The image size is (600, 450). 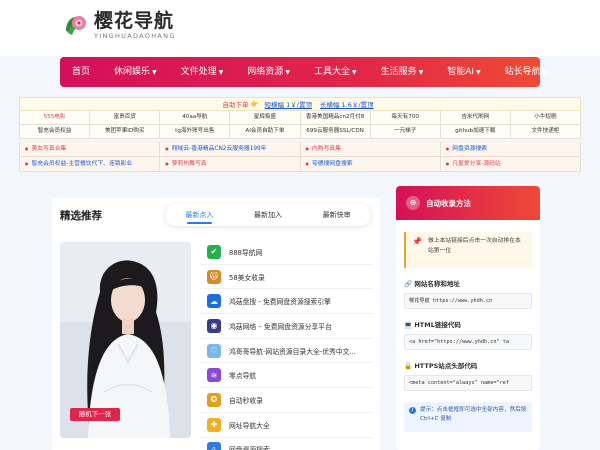 I want to click on list-item: ◉ 鸿菇网络 – 免费网盘资源分享平台, so click(x=286, y=326).